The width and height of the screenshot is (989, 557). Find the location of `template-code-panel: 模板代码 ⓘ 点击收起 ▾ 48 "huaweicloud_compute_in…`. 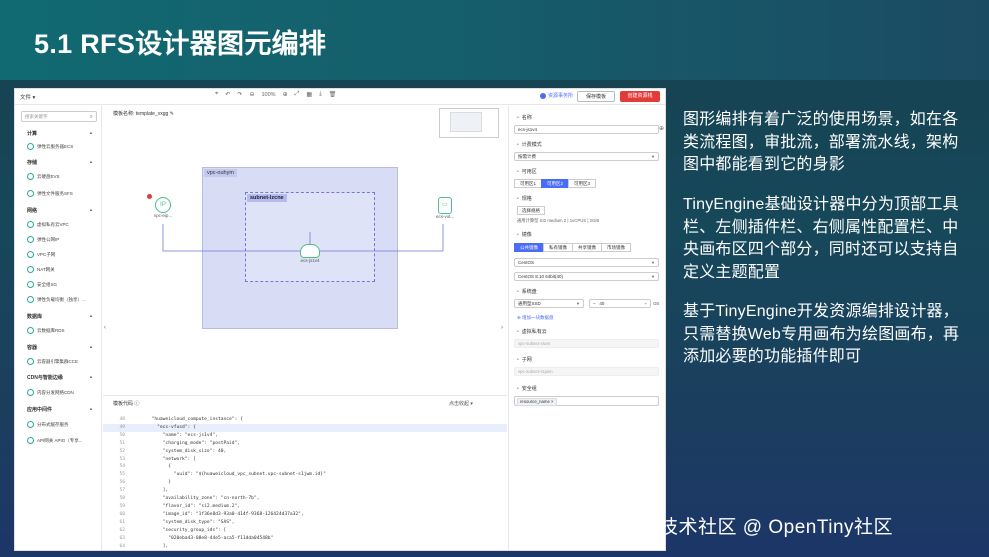

template-code-panel: 模板代码 ⓘ 点击收起 ▾ 48 "huaweicloud_compute_in… is located at coordinates (305, 472).